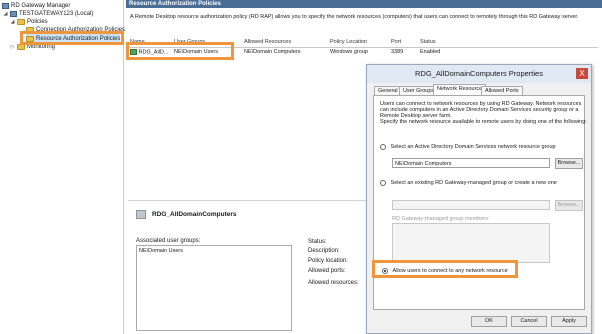 This screenshot has height=334, width=602. I want to click on list-item: NE\Domain Users, so click(161, 251).